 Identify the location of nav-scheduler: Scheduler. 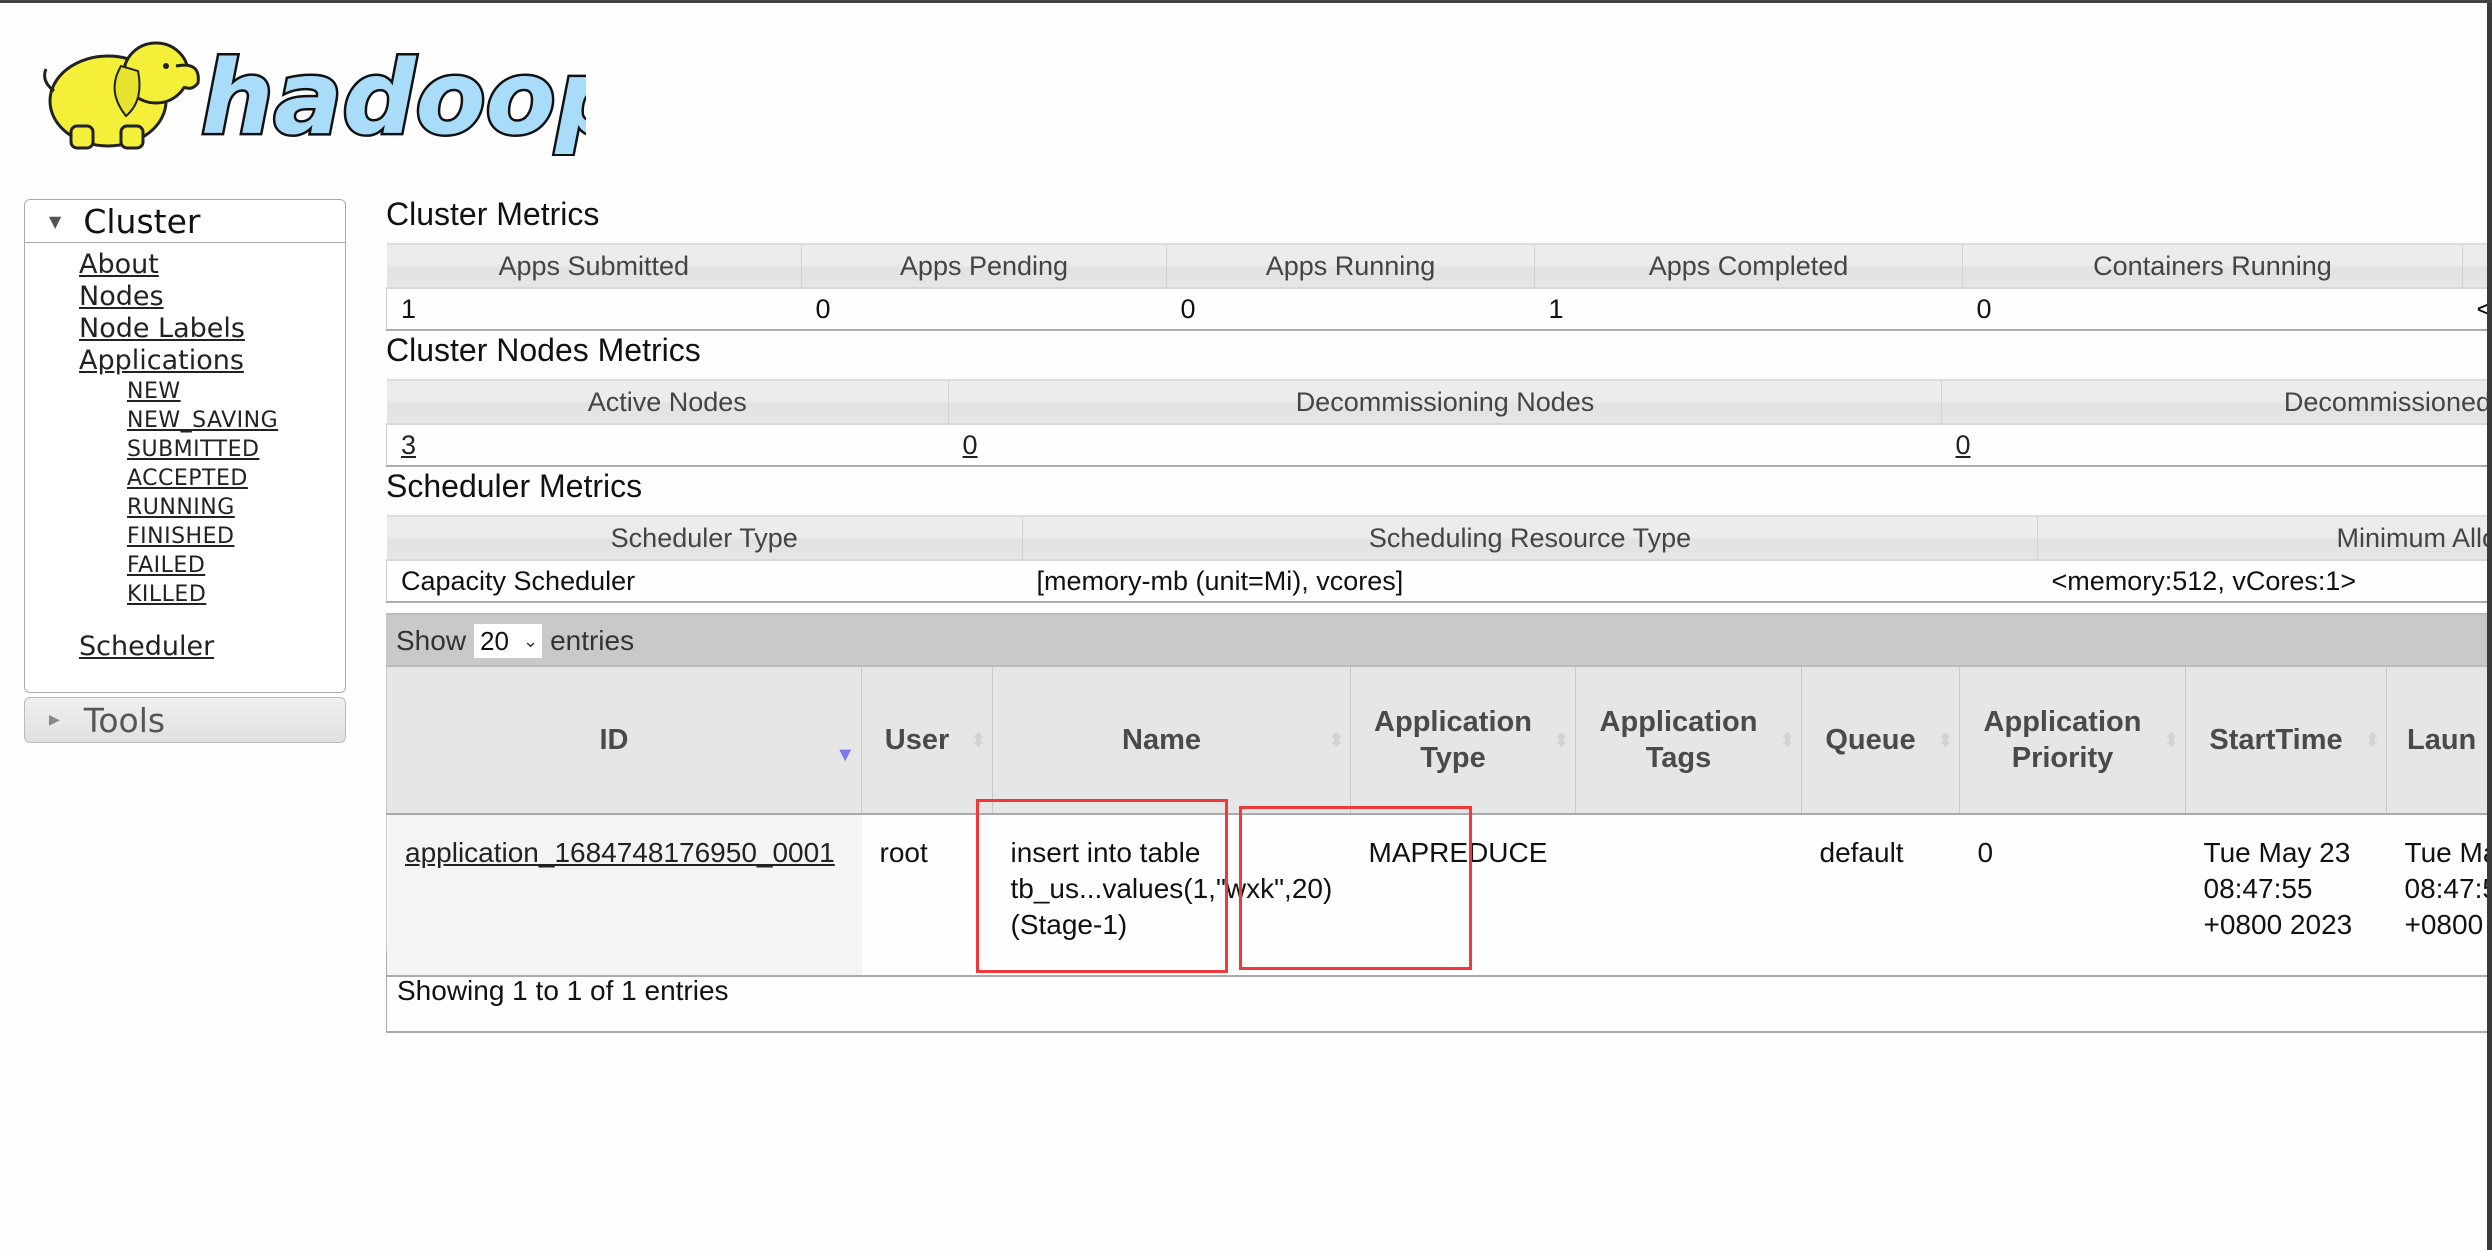
(185, 647).